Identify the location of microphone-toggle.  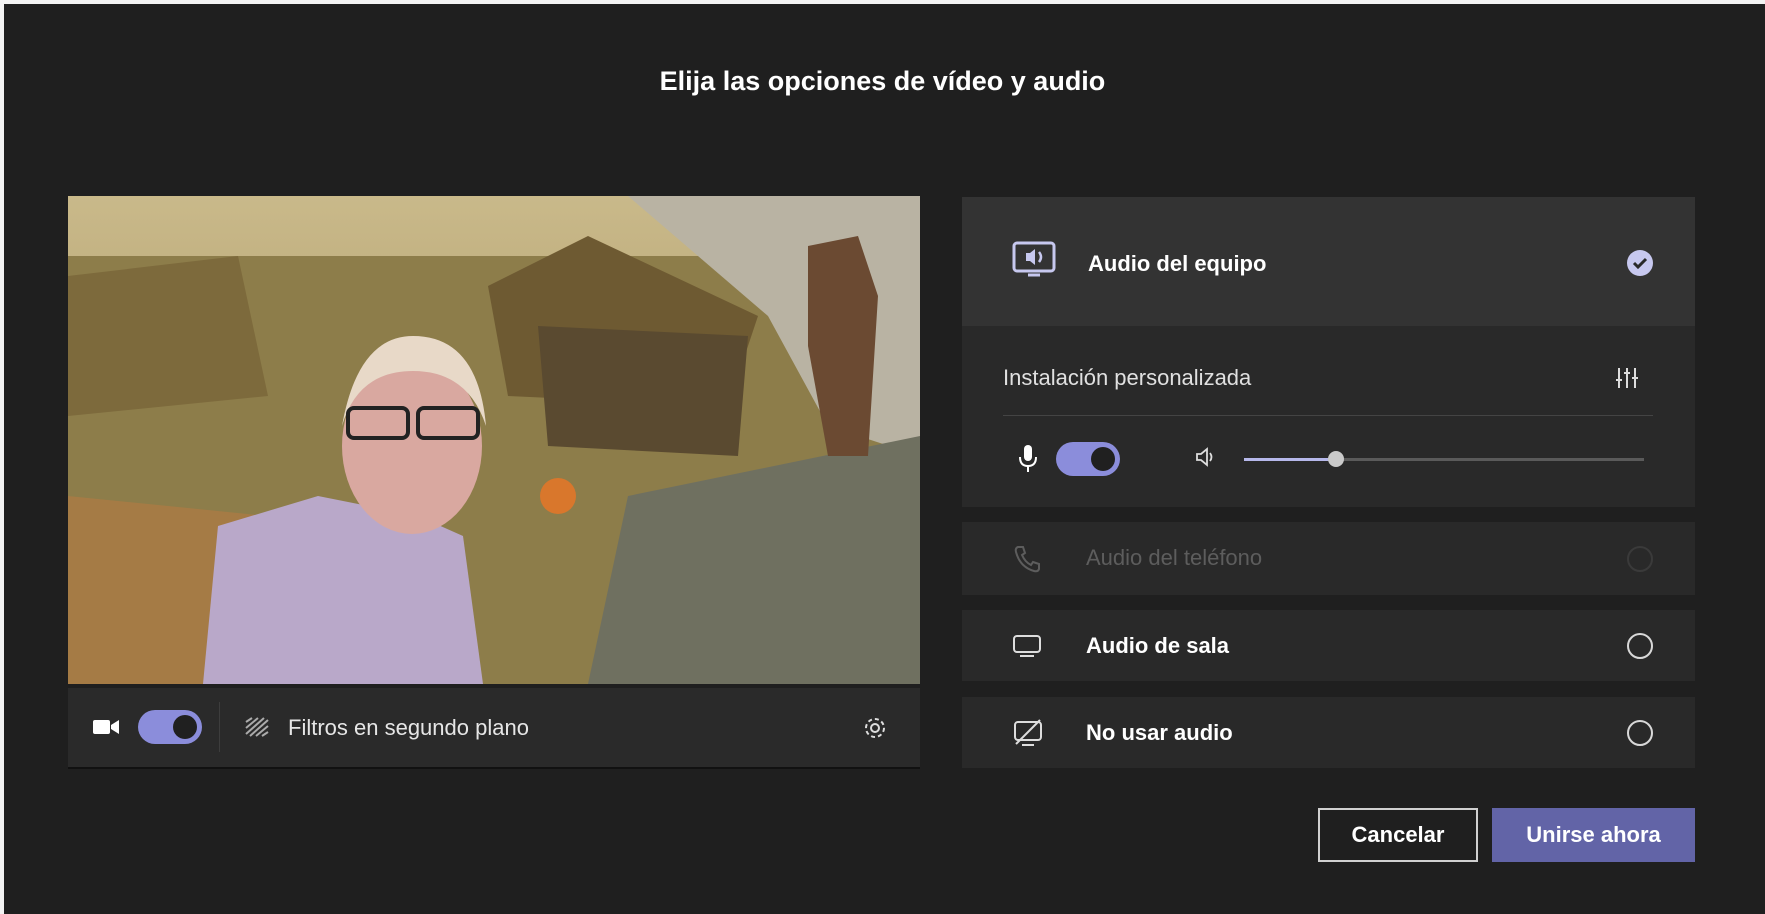
(1088, 459).